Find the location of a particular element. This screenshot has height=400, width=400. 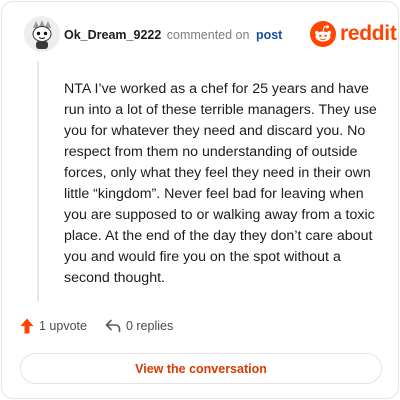

reply-arrow-icon is located at coordinates (113, 326).